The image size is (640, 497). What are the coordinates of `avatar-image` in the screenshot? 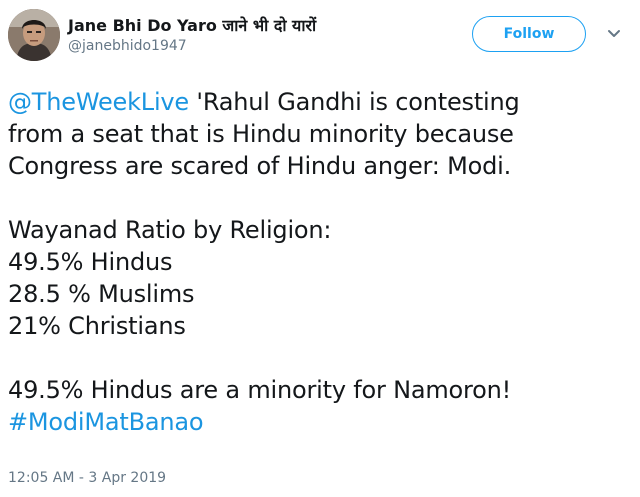 It's located at (34, 35).